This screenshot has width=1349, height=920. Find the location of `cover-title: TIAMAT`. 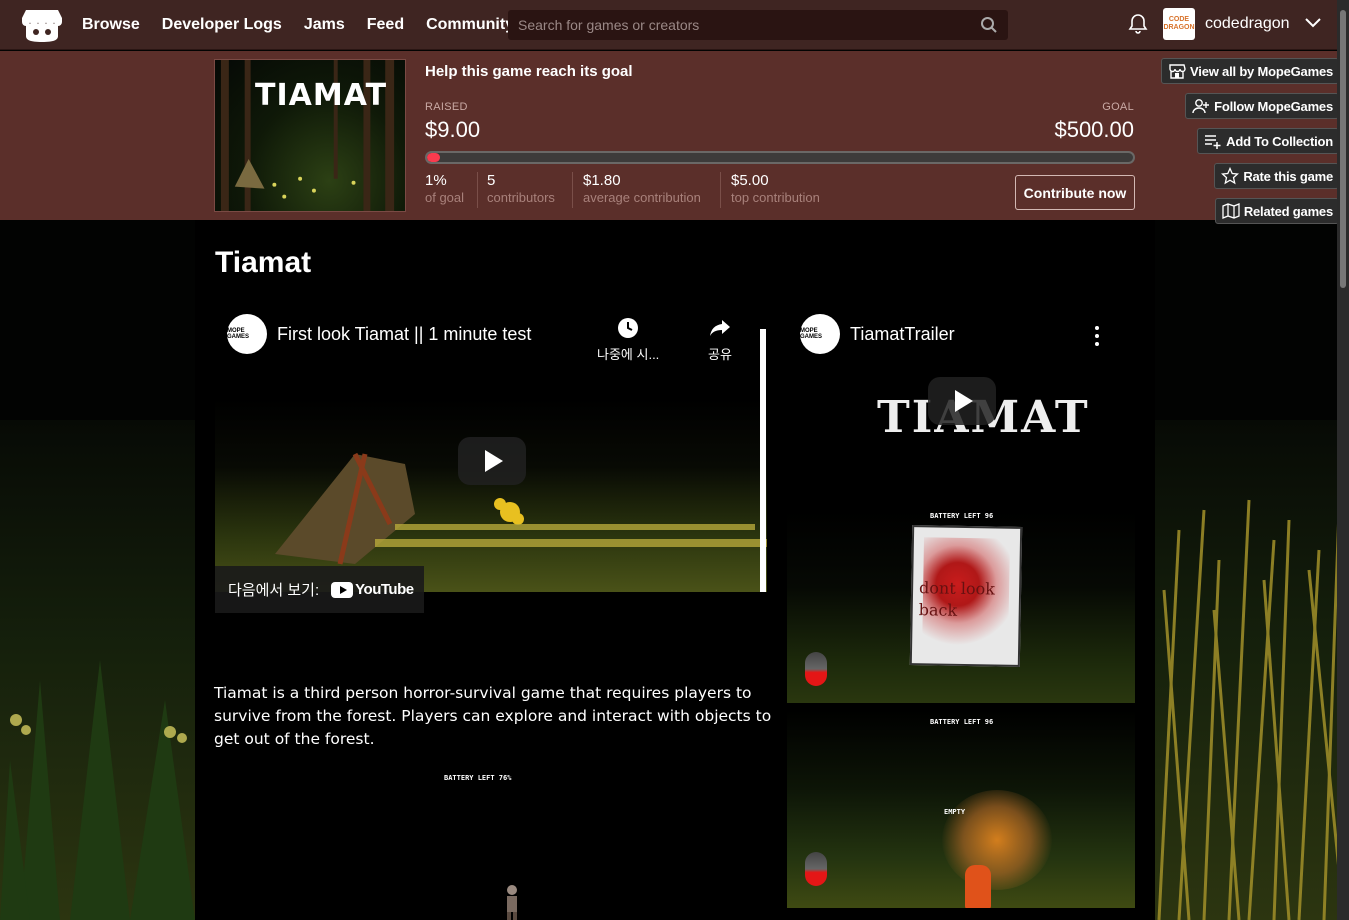

cover-title: TIAMAT is located at coordinates (321, 95).